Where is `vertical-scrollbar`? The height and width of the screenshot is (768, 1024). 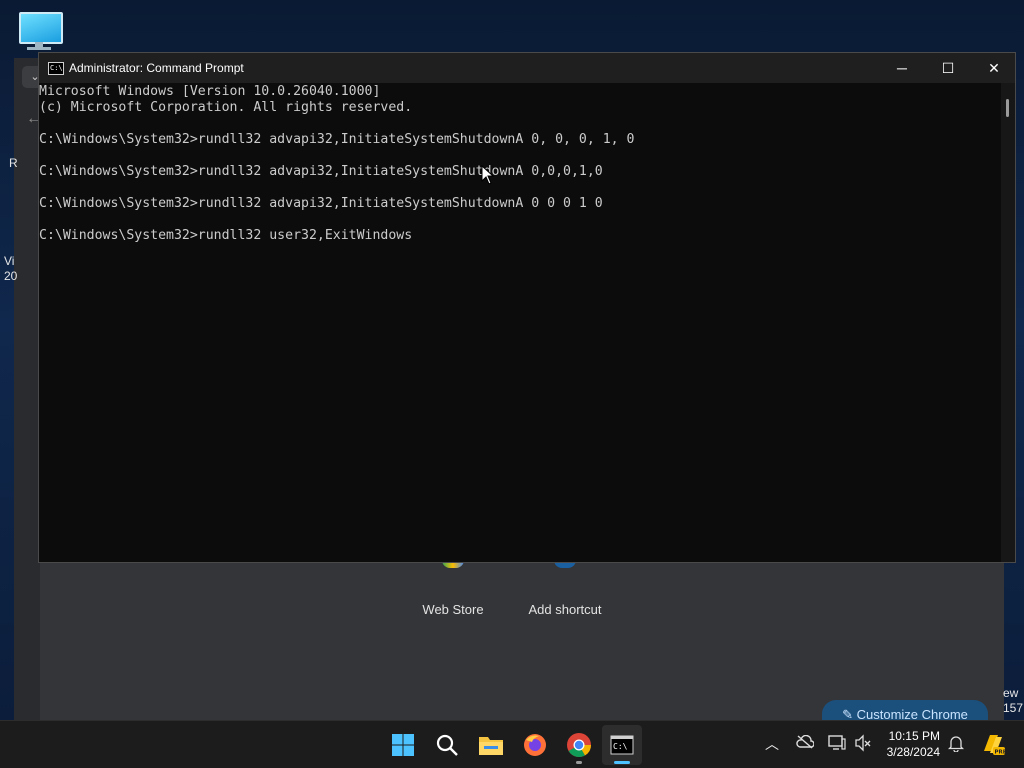 vertical-scrollbar is located at coordinates (1008, 322).